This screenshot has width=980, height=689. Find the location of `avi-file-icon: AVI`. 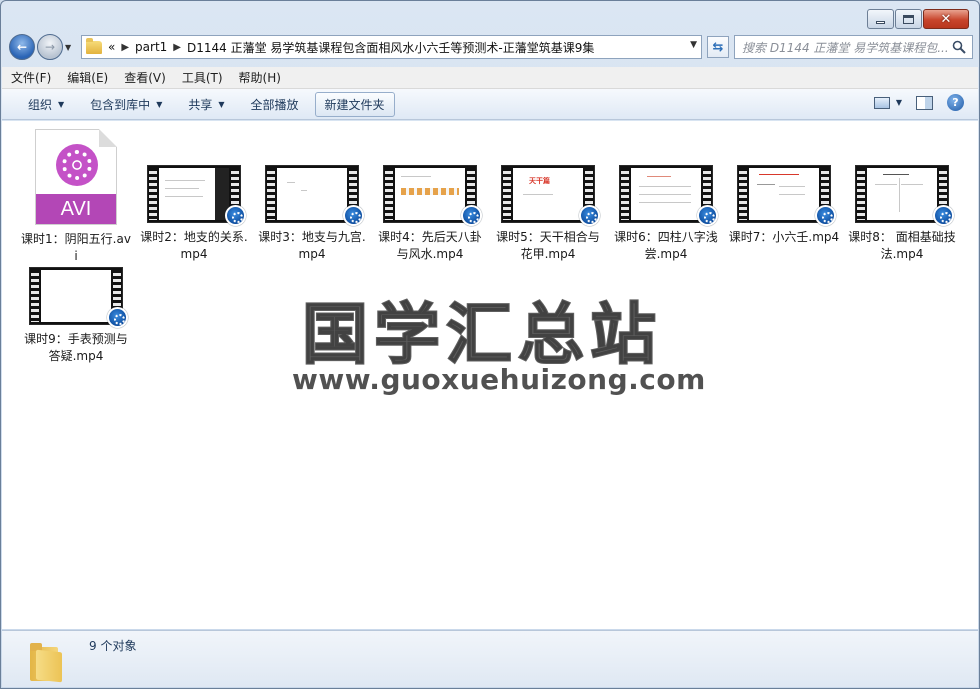

avi-file-icon: AVI is located at coordinates (76, 177).